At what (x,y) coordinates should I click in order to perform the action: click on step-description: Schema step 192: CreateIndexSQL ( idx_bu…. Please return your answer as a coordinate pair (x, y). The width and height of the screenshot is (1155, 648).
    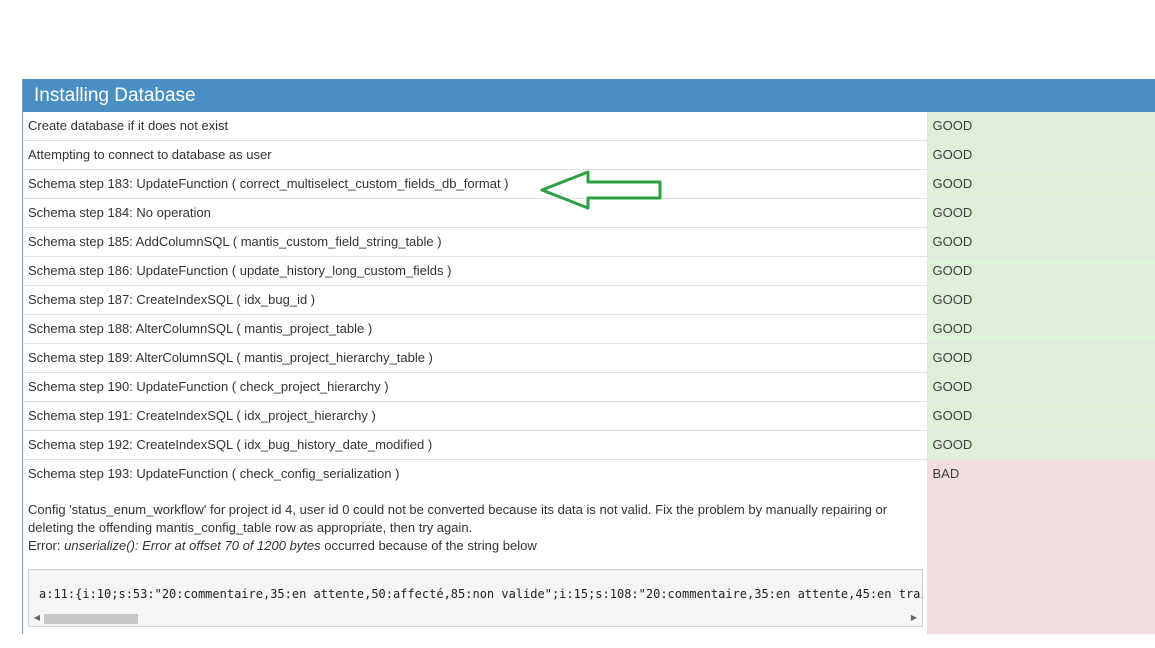
    Looking at the image, I should click on (475, 445).